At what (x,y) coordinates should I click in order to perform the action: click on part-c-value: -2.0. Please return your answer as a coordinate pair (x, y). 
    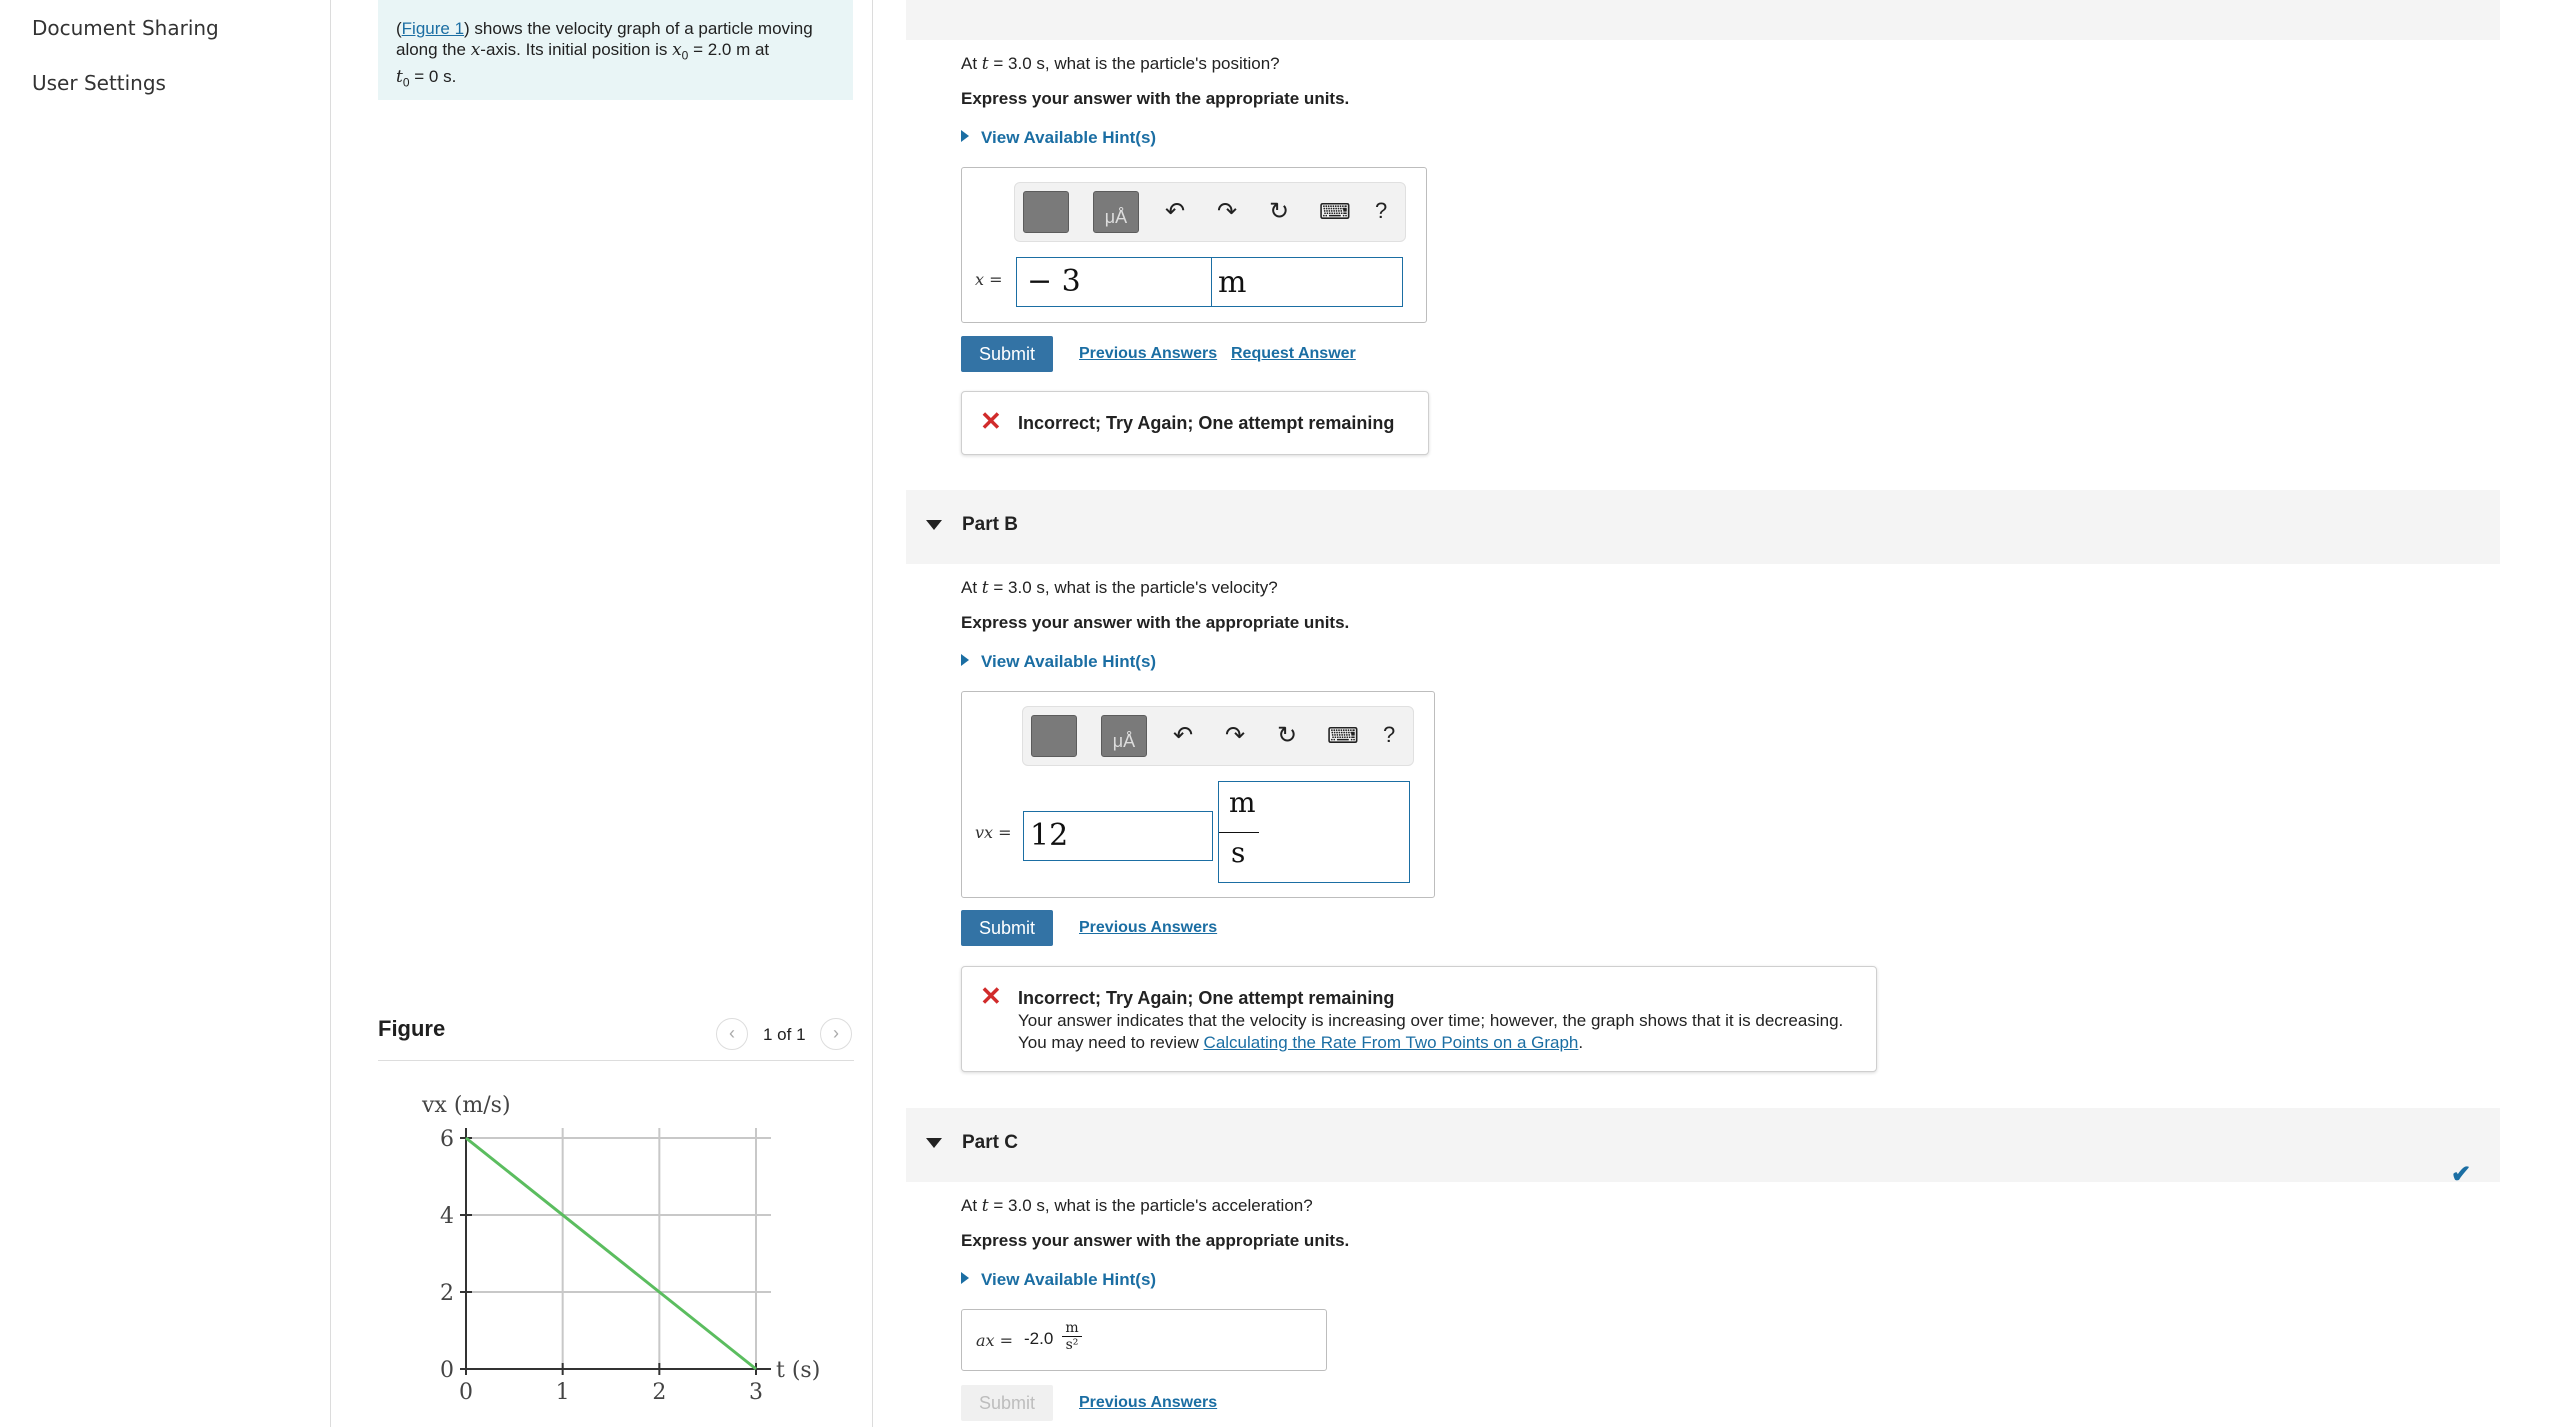
    Looking at the image, I should click on (1039, 1338).